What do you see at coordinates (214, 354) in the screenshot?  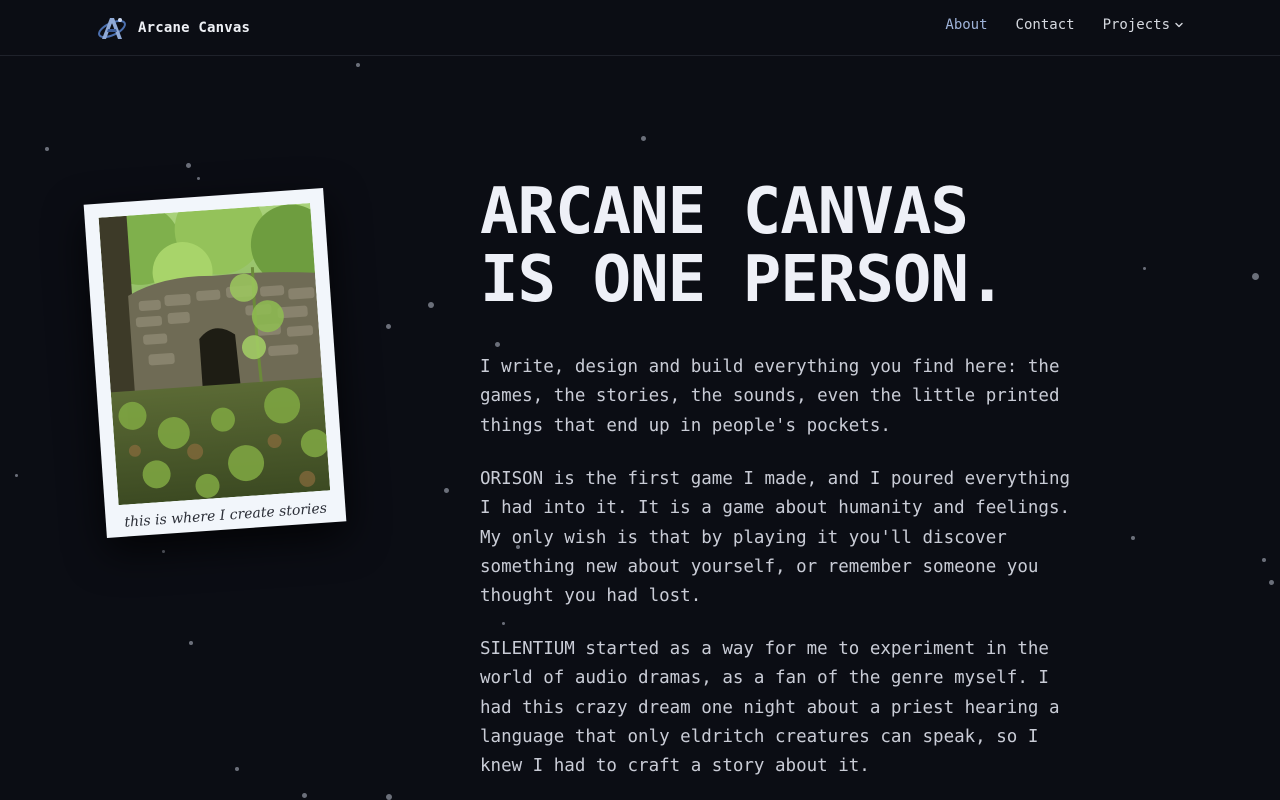 I see `stone-ruin-photo` at bounding box center [214, 354].